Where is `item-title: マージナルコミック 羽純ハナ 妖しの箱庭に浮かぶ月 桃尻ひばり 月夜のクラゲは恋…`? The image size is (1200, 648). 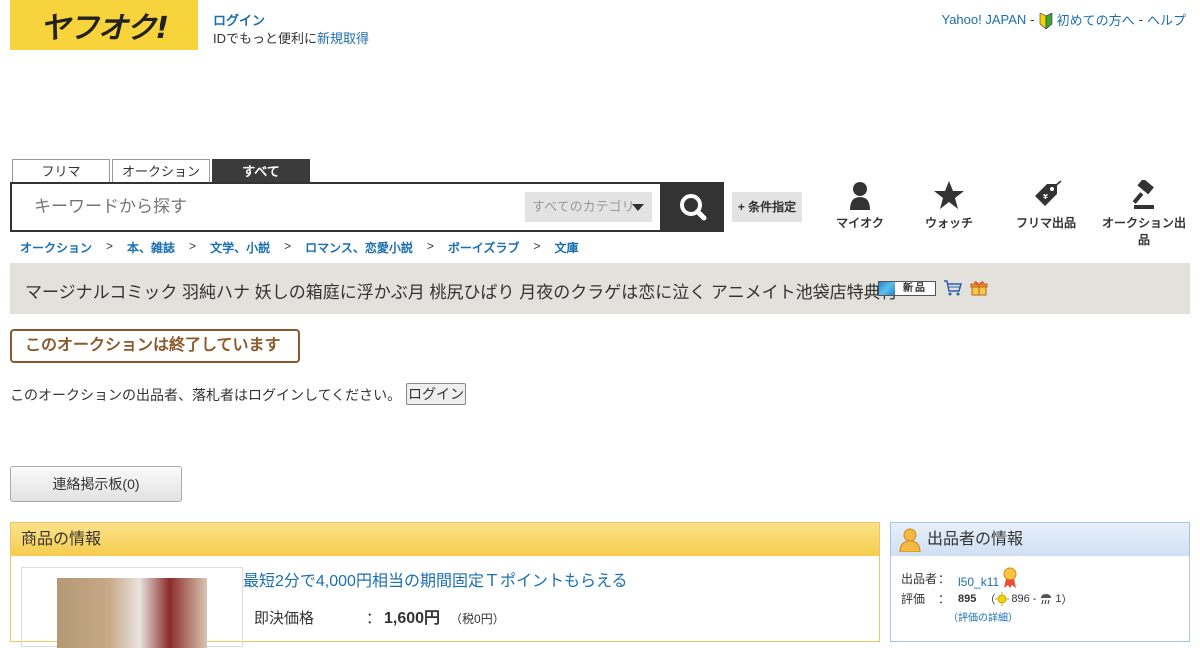 item-title: マージナルコミック 羽純ハナ 妖しの箱庭に浮かぶ月 桃尻ひばり 月夜のクラゲは恋… is located at coordinates (461, 292).